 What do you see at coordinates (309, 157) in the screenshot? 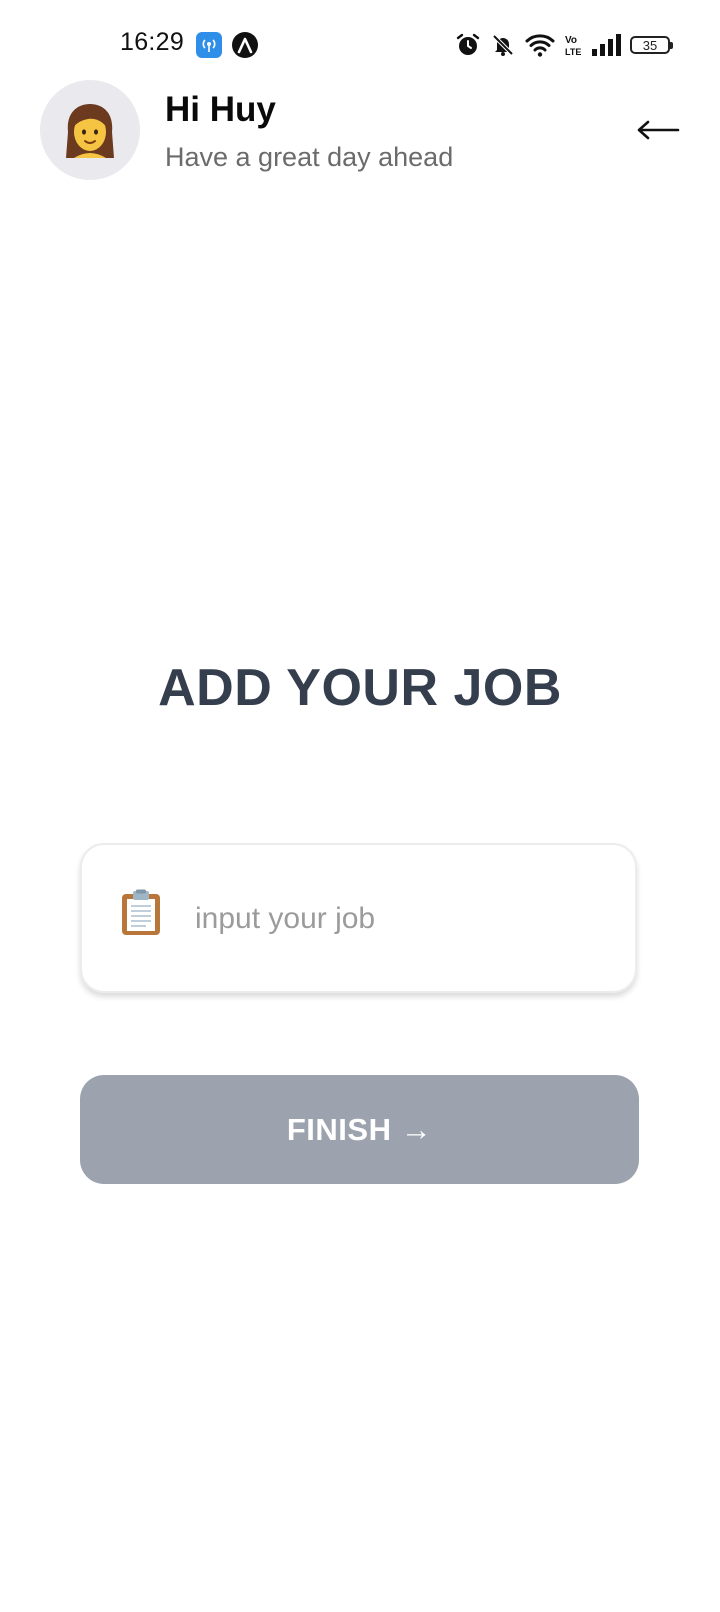
I see `subtitle: Have a great day ahead` at bounding box center [309, 157].